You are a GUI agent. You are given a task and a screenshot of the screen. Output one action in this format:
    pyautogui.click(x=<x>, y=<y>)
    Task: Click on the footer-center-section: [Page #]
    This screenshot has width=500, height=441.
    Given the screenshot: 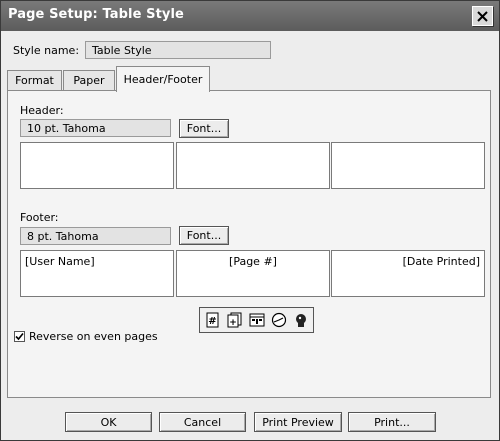 What is the action you would take?
    pyautogui.click(x=253, y=273)
    